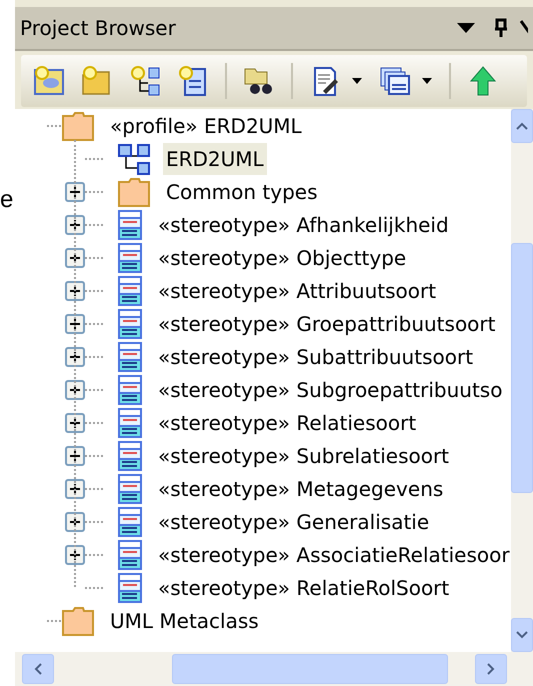  I want to click on tree-item: «stereotype» RelatieRolSoort, so click(303, 588).